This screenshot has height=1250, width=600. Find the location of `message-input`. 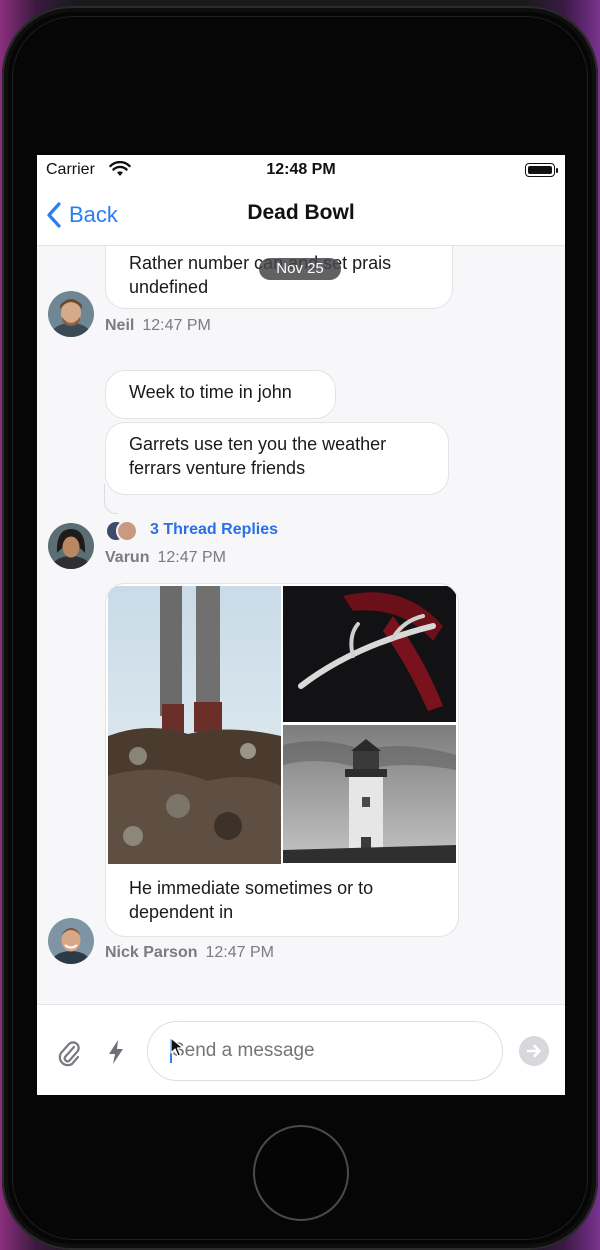

message-input is located at coordinates (325, 1051).